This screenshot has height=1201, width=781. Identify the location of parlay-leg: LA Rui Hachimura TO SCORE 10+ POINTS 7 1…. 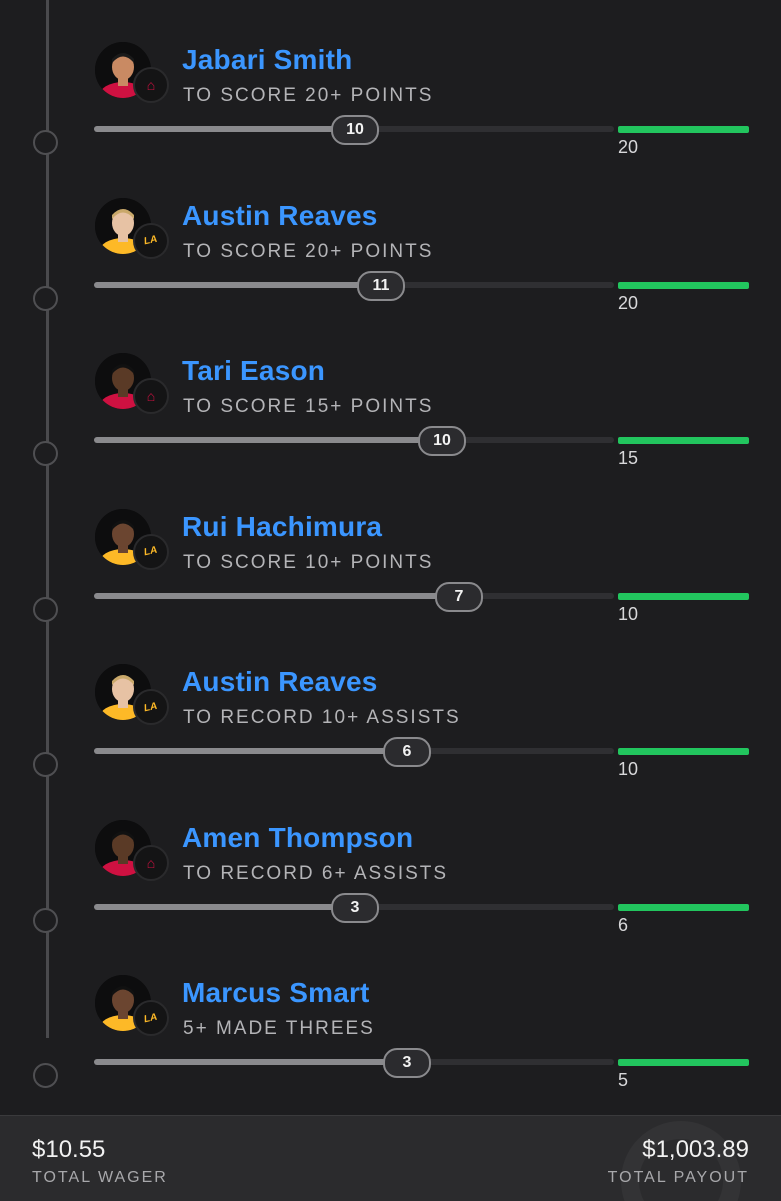
(390, 586).